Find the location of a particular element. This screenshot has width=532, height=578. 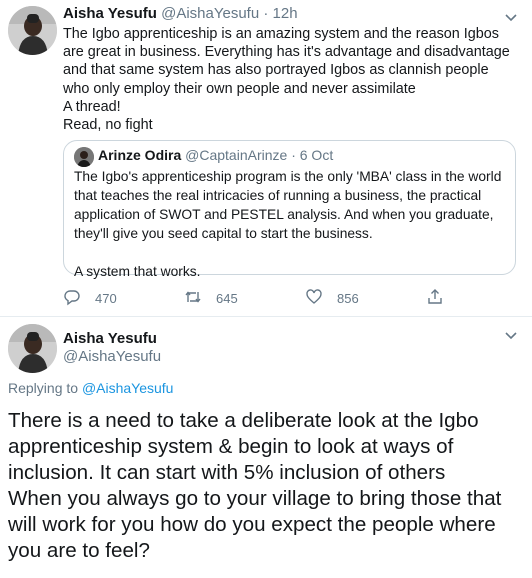

replying-to: Replying to @AishaYesufu is located at coordinates (90, 388).